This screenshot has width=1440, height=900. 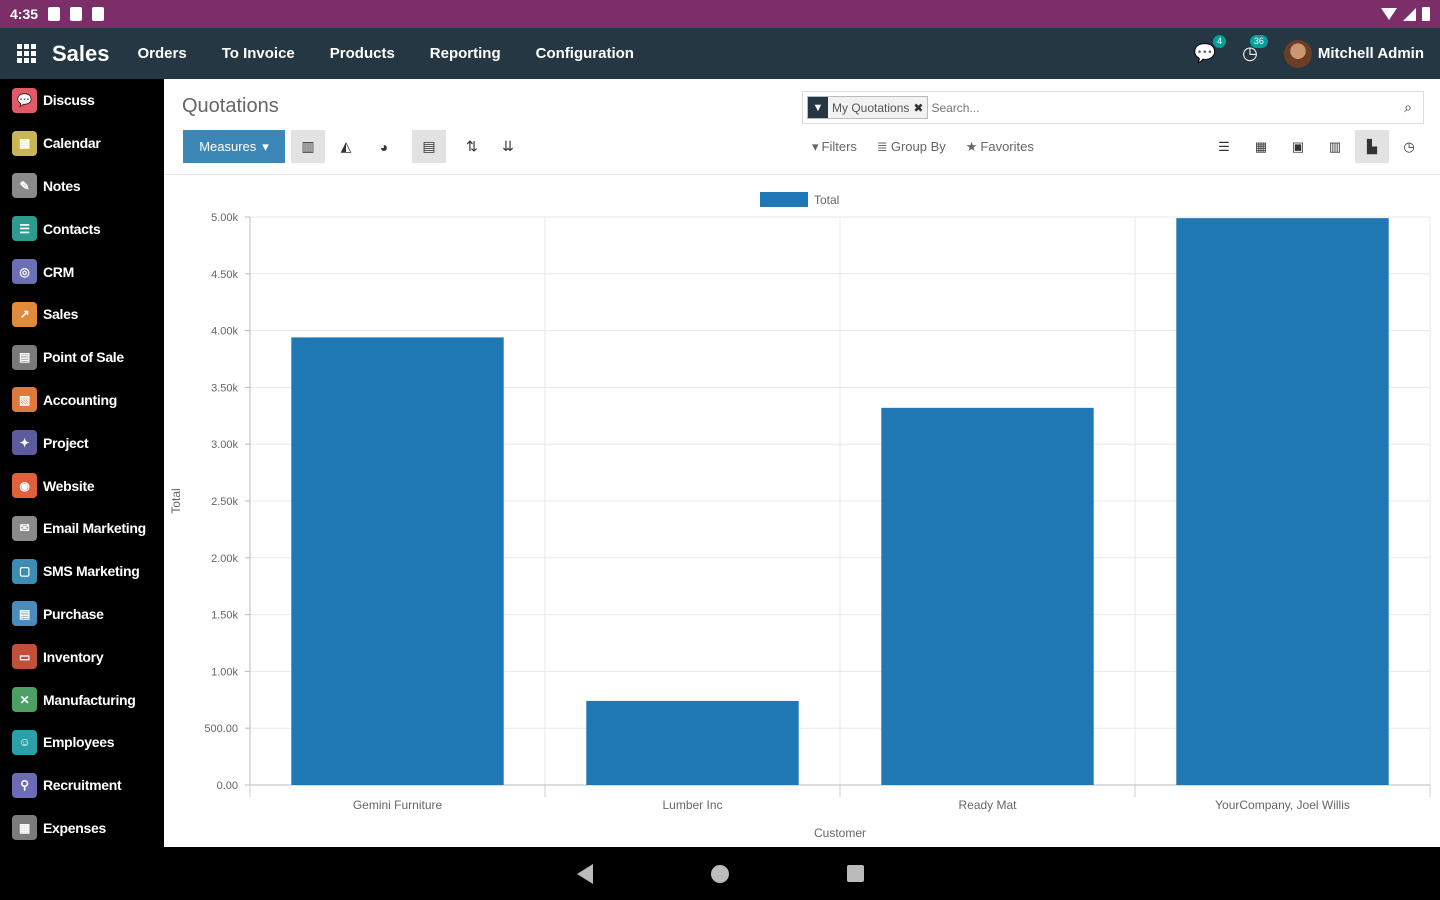 I want to click on sidebar-item-label: Point of Sale, so click(x=83, y=357).